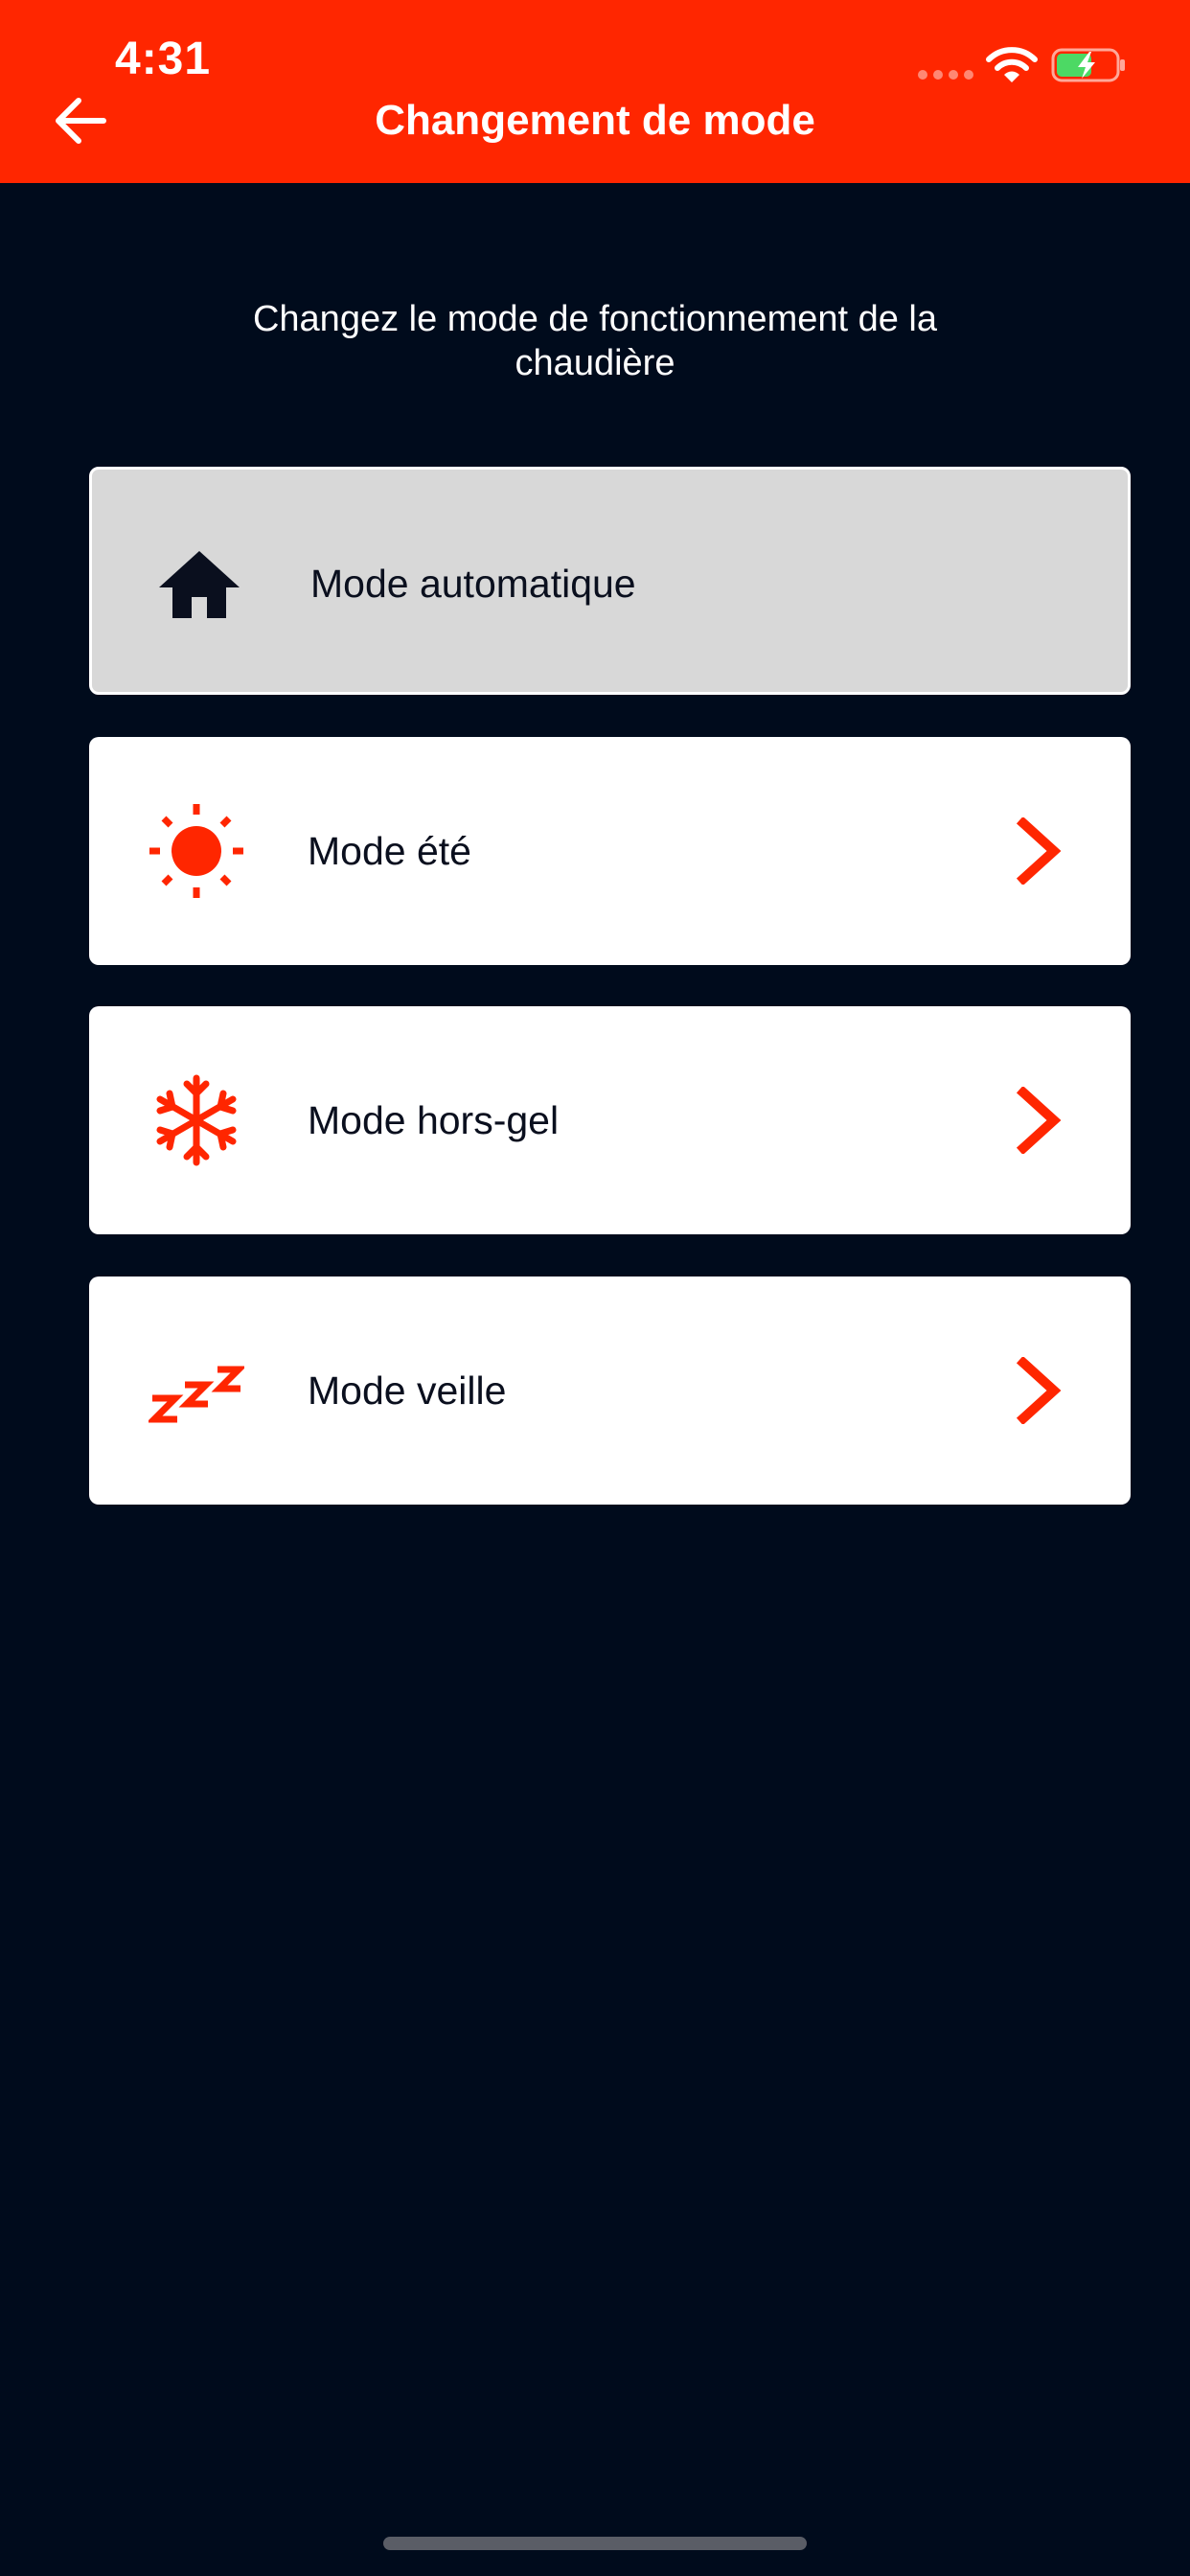 Image resolution: width=1190 pixels, height=2576 pixels. What do you see at coordinates (610, 1120) in the screenshot?
I see `mode-frost-protection-button: Mode hors-gel` at bounding box center [610, 1120].